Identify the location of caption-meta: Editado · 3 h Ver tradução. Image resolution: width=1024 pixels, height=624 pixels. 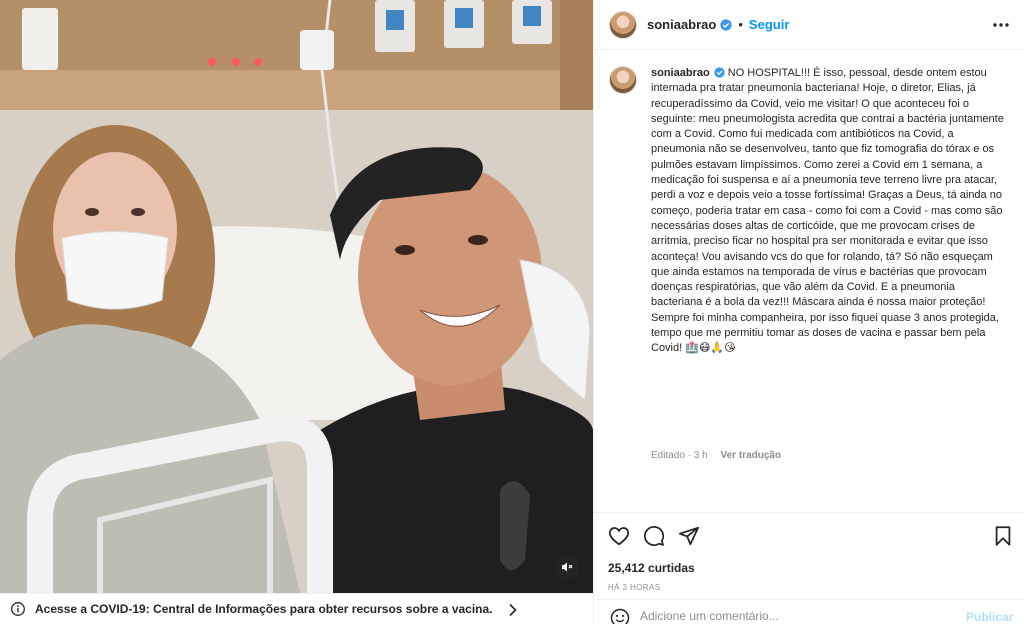
(716, 455).